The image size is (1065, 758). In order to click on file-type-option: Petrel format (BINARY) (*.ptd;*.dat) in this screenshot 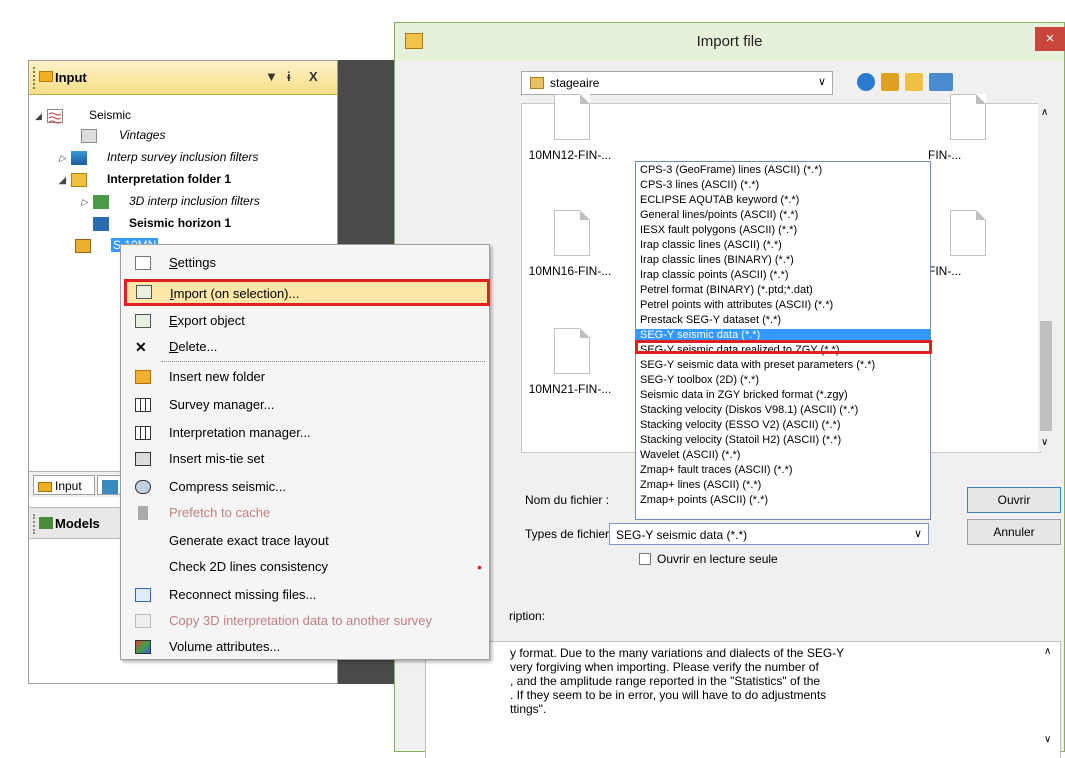, I will do `click(783, 290)`.